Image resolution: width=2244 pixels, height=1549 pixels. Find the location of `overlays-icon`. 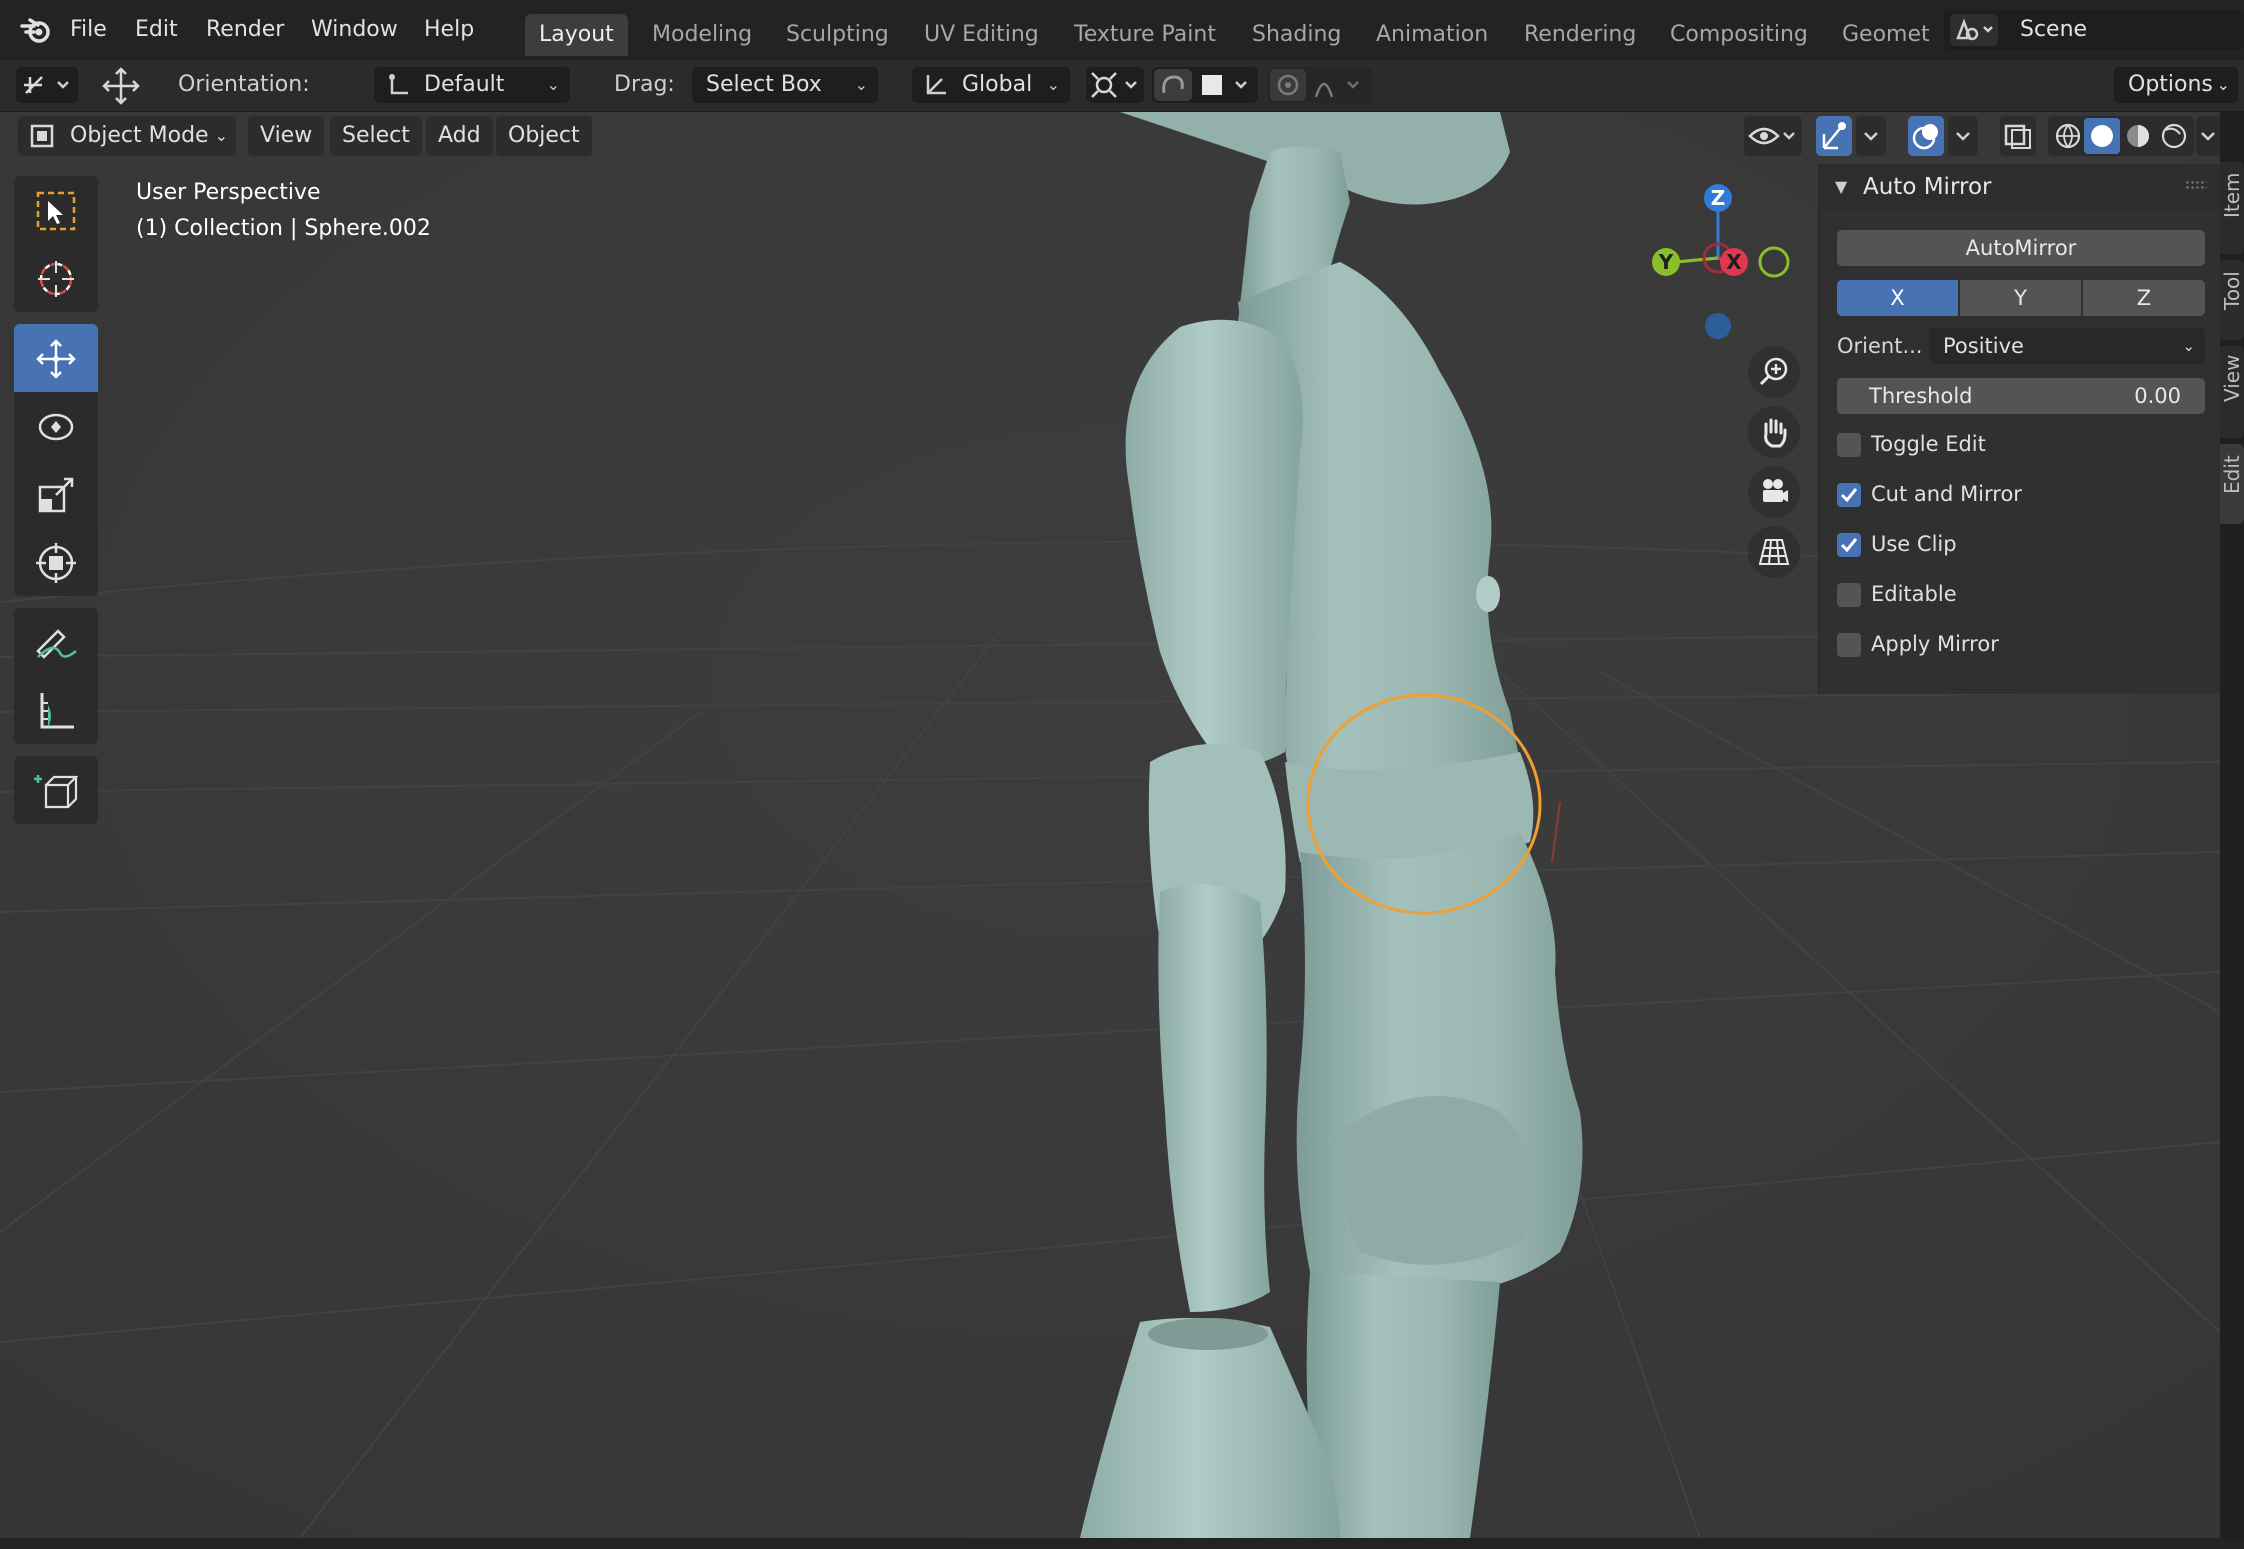

overlays-icon is located at coordinates (1925, 137).